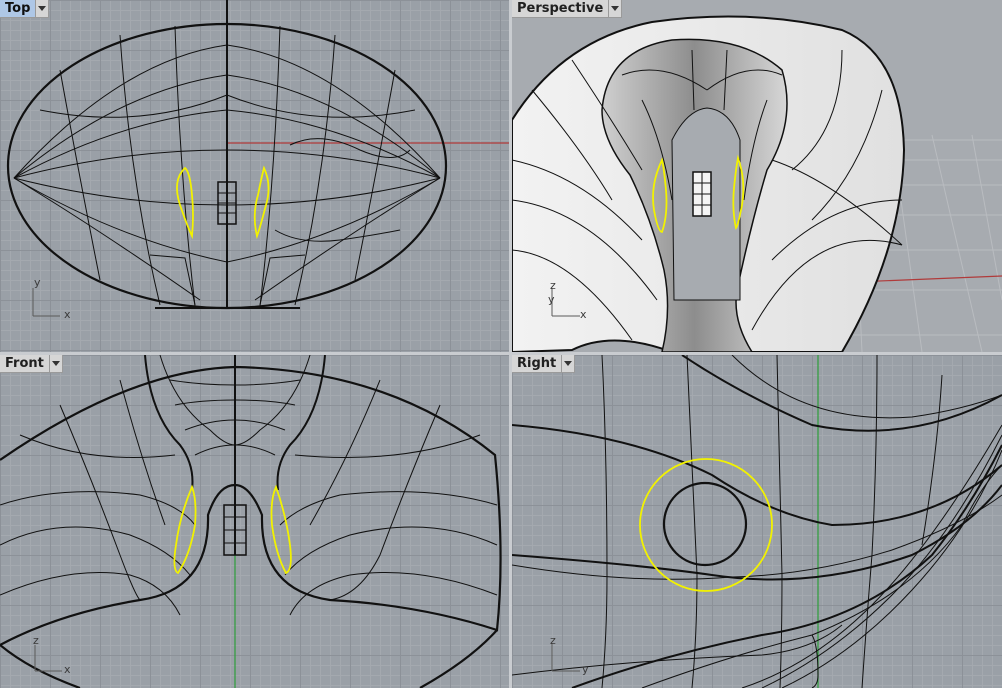 This screenshot has height=688, width=1002. What do you see at coordinates (223, 202) in the screenshot?
I see `selected-curves` at bounding box center [223, 202].